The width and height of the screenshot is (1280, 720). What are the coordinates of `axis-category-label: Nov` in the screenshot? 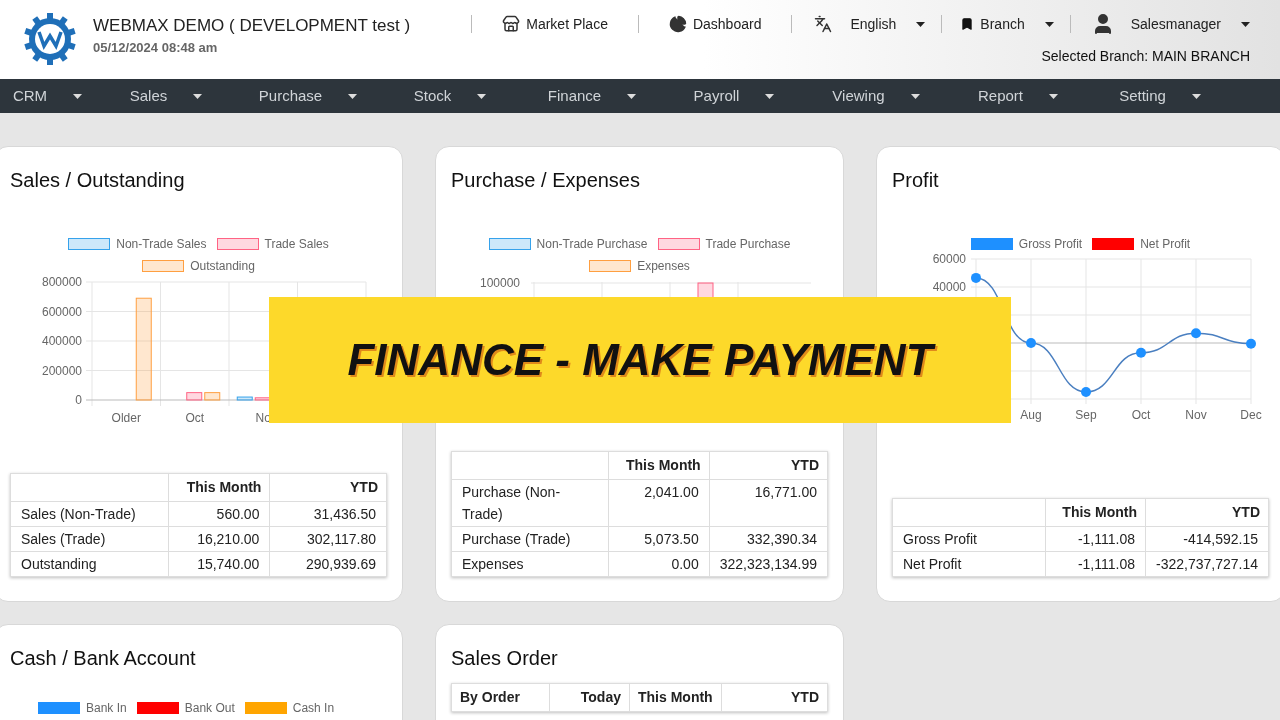 It's located at (1196, 415).